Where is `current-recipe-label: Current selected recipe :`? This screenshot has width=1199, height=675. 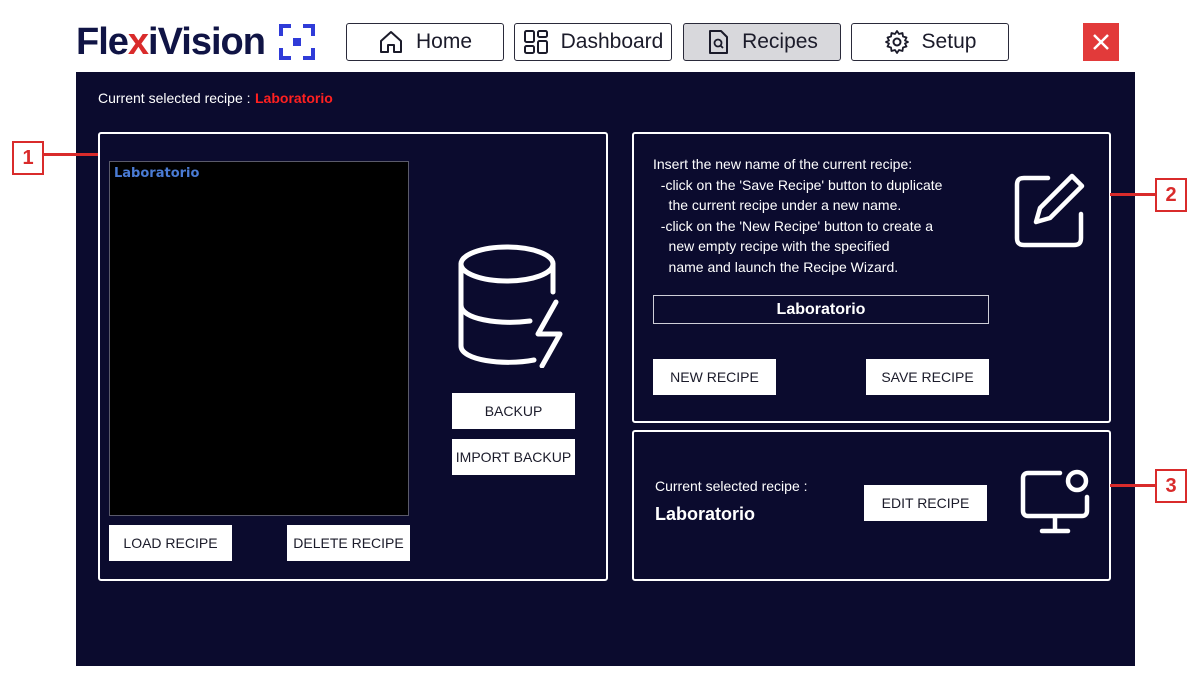 current-recipe-label: Current selected recipe : is located at coordinates (731, 486).